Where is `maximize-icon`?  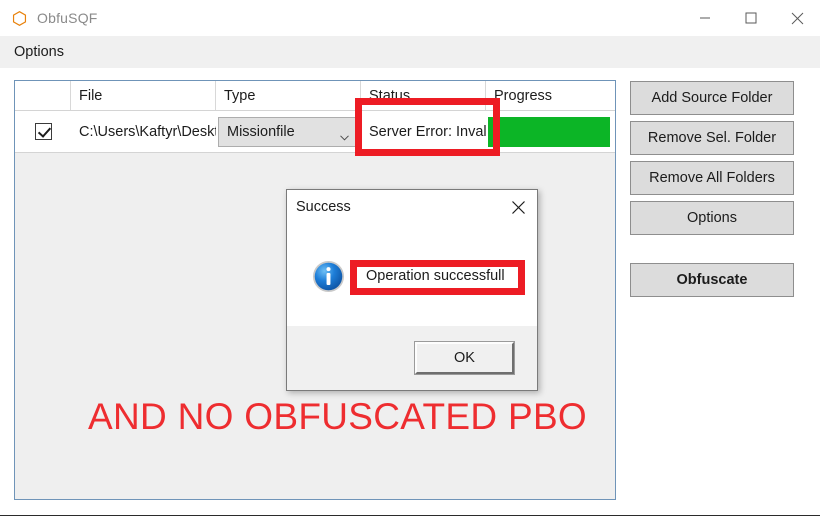
maximize-icon is located at coordinates (751, 18).